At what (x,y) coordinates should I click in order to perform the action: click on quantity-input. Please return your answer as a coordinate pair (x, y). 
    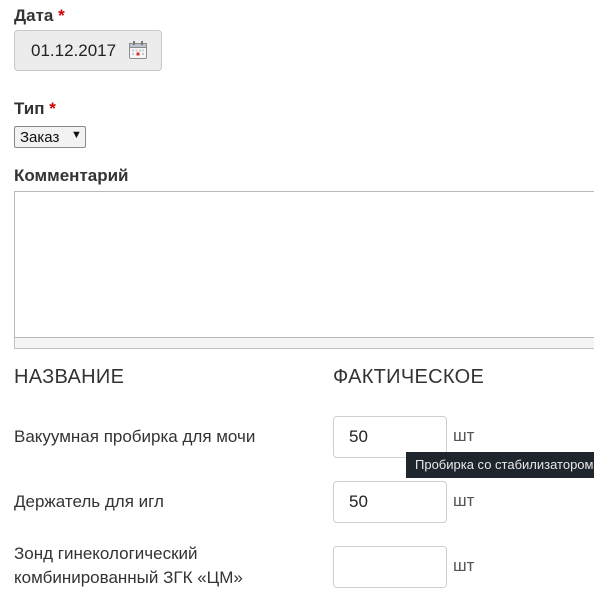
    Looking at the image, I should click on (390, 567).